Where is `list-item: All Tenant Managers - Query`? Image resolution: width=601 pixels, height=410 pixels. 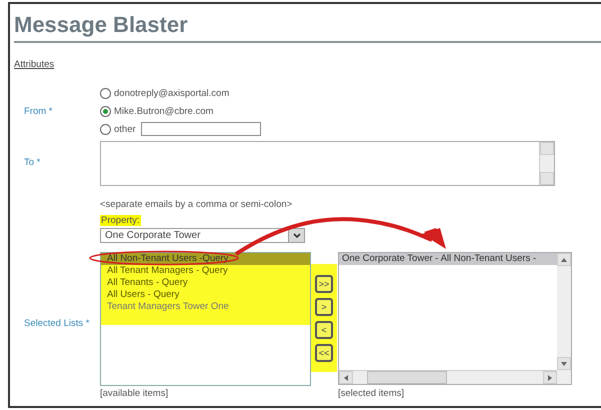 list-item: All Tenant Managers - Query is located at coordinates (205, 271).